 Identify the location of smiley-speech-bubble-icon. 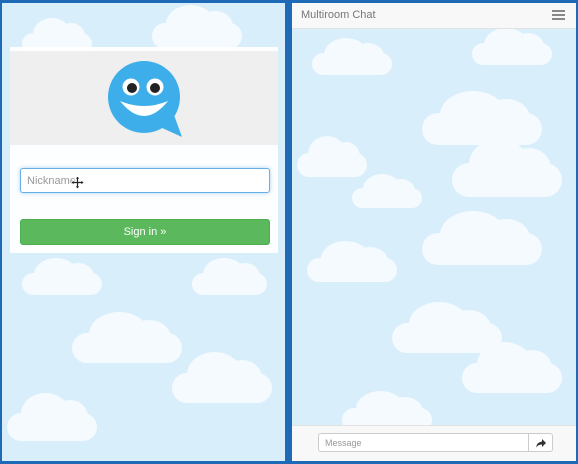
(145, 99).